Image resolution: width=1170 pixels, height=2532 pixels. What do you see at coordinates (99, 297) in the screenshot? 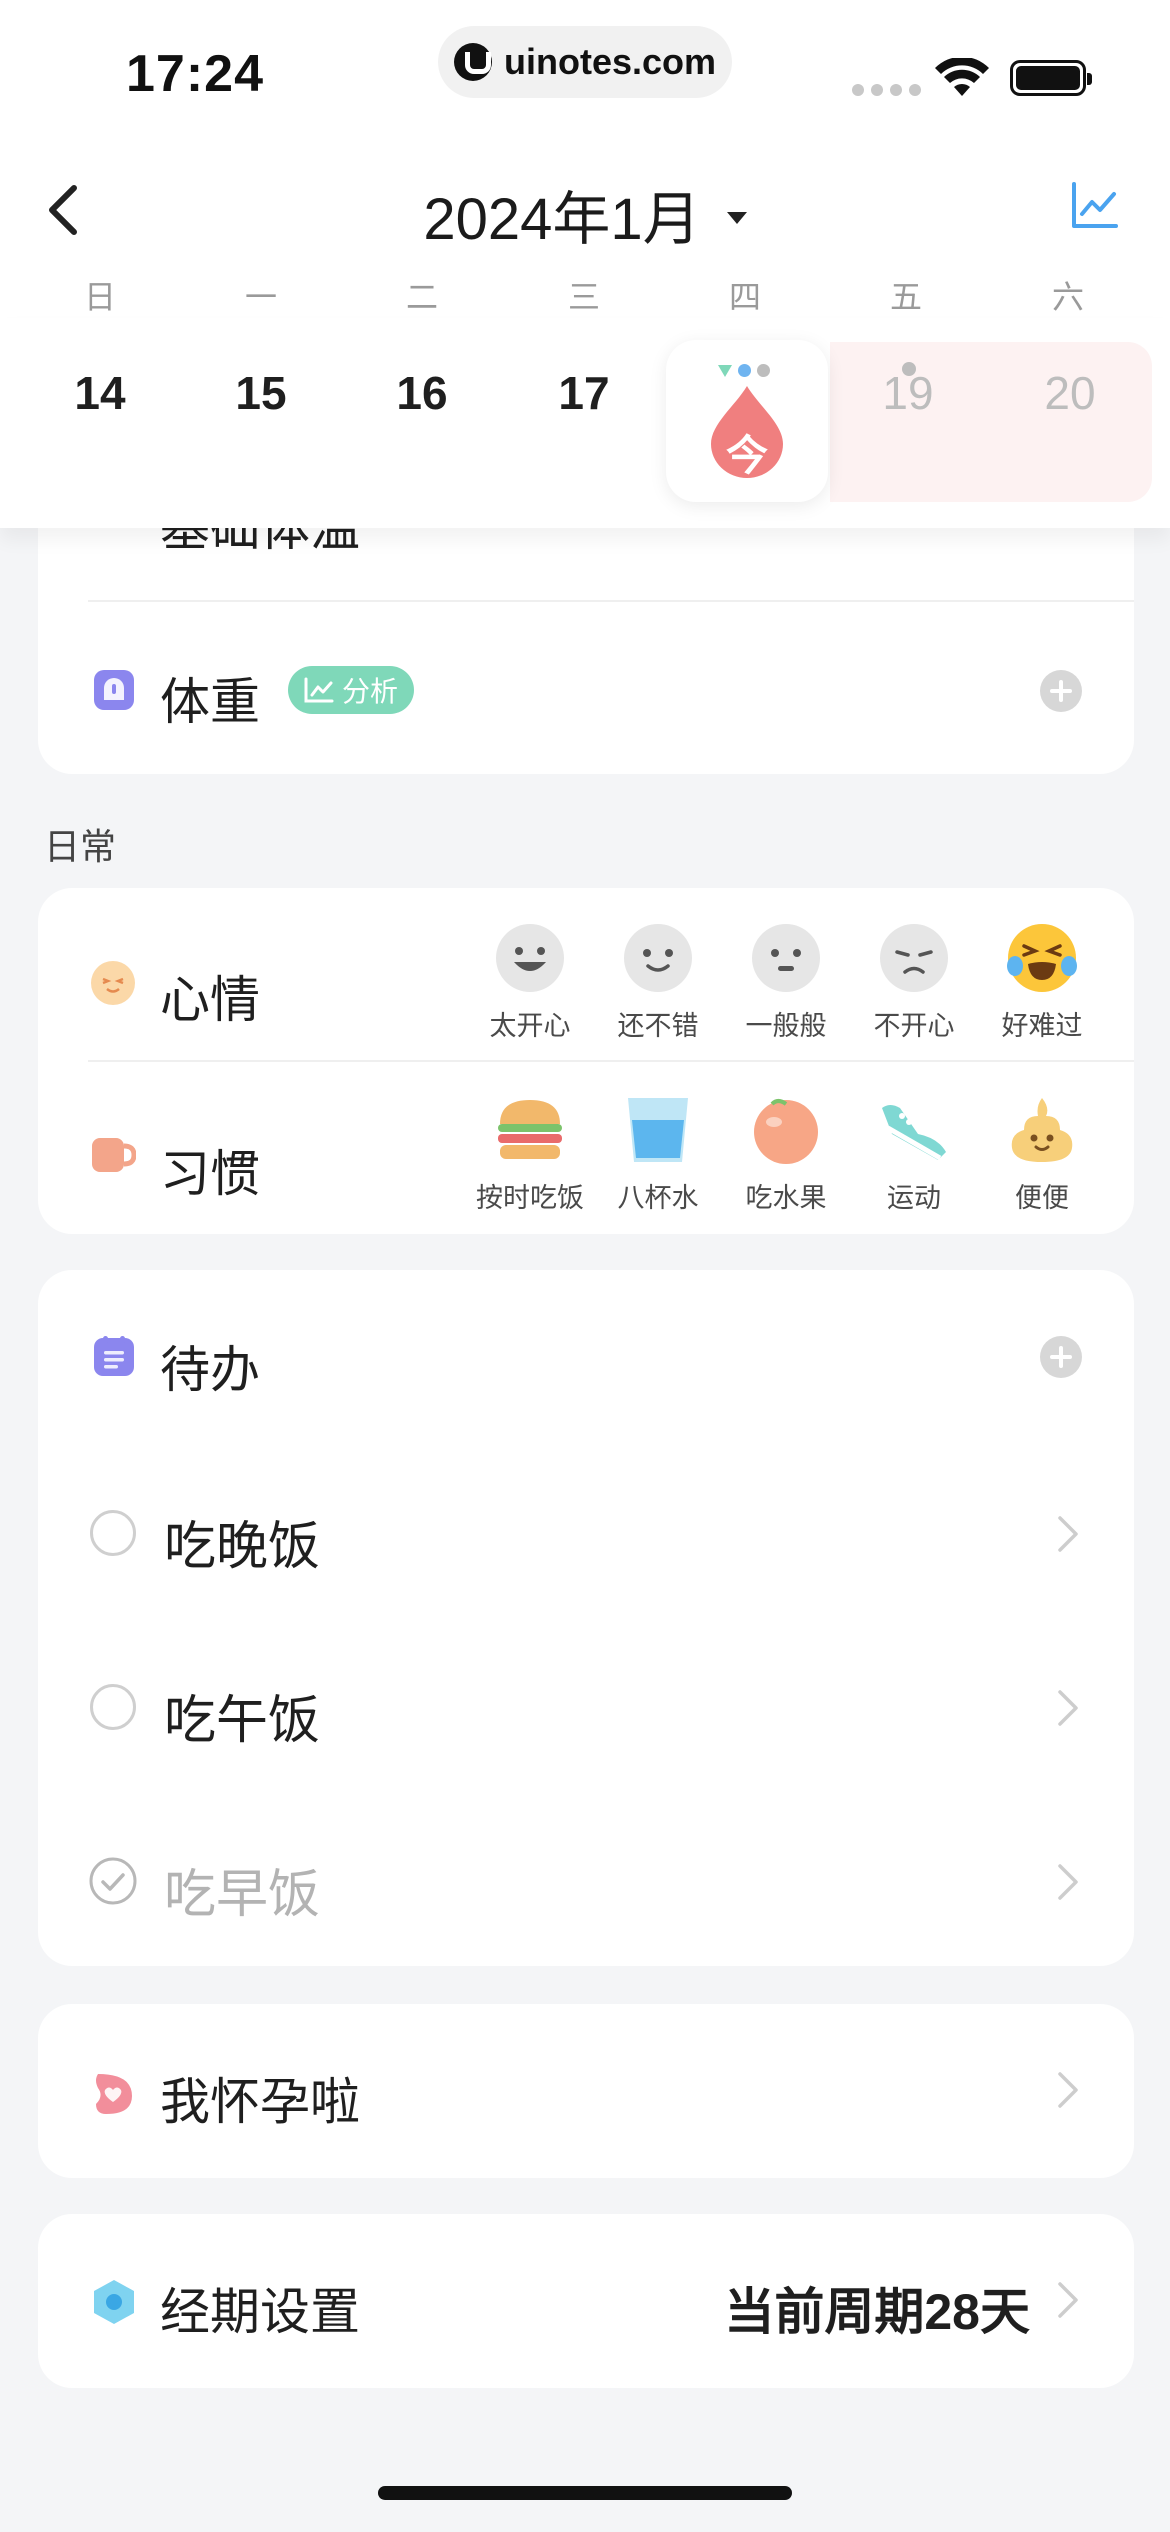
I see `weekday-label: 日` at bounding box center [99, 297].